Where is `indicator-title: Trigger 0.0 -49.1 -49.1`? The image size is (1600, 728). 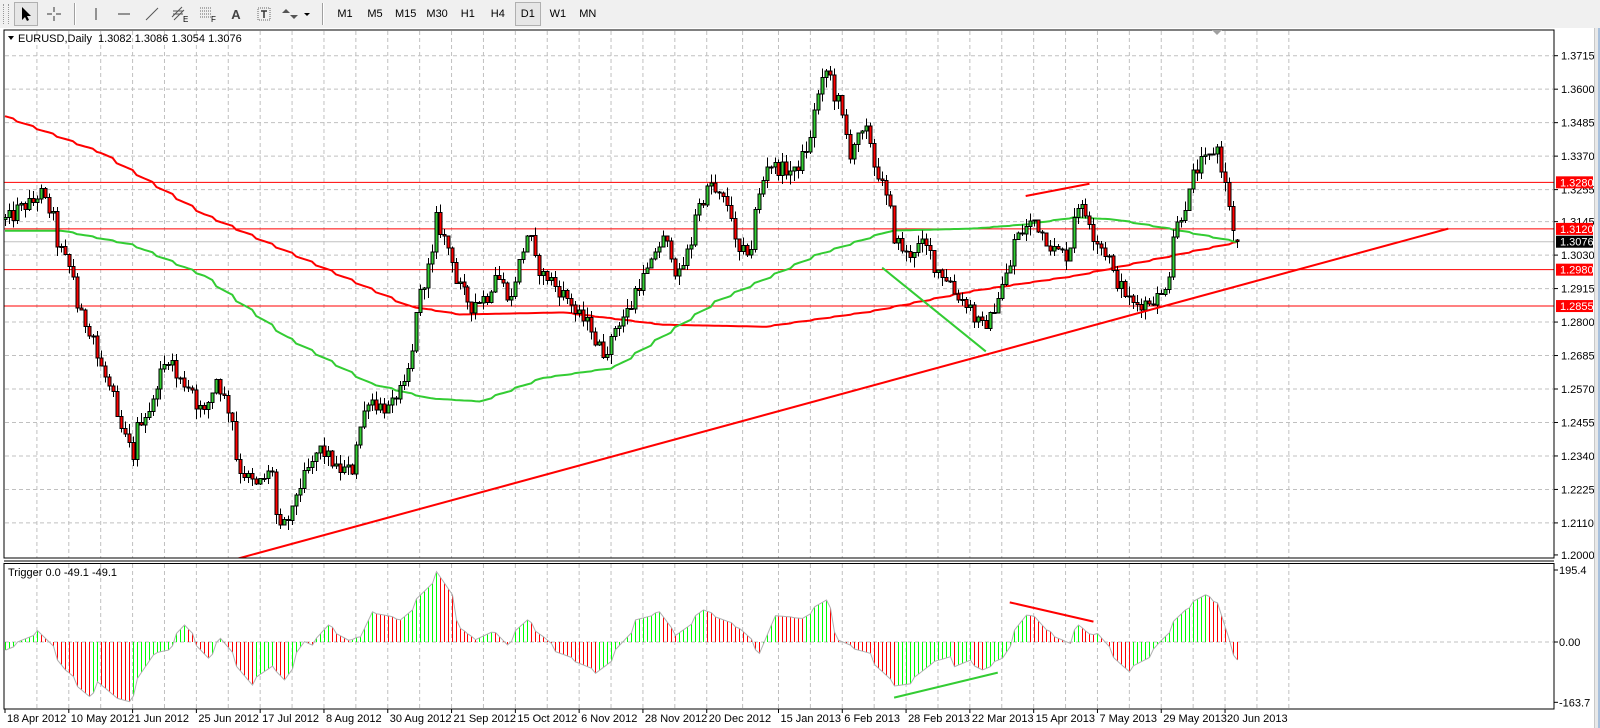
indicator-title: Trigger 0.0 -49.1 -49.1 is located at coordinates (62, 573).